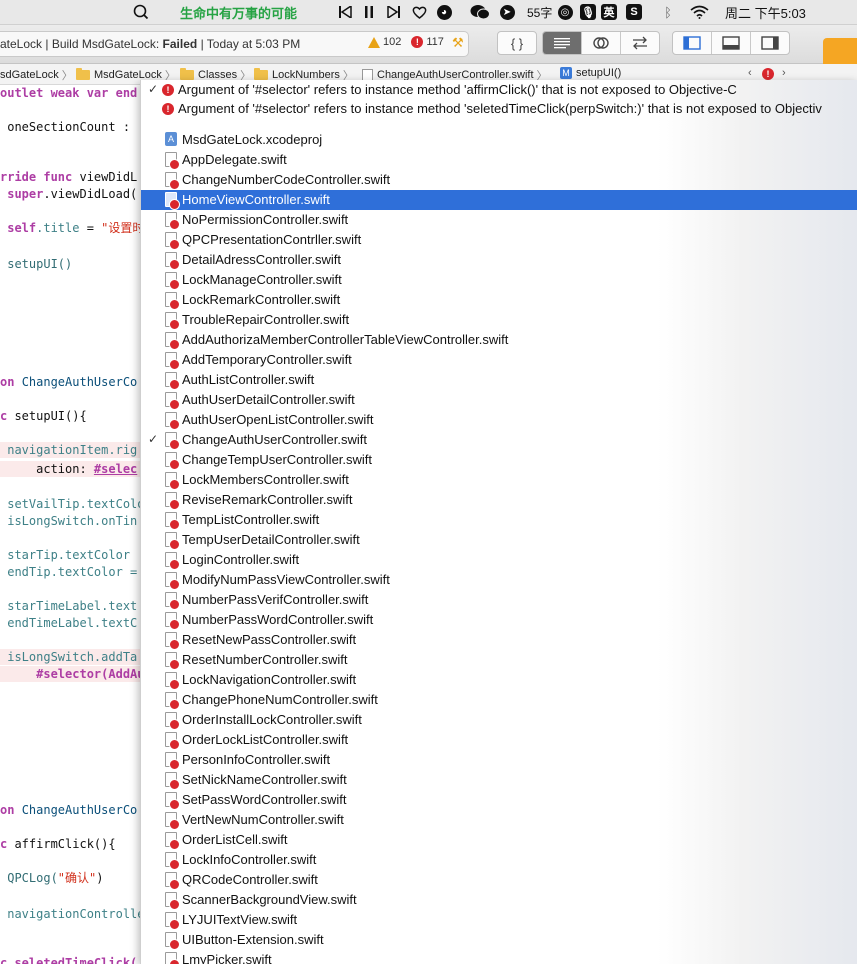 The width and height of the screenshot is (857, 964). Describe the element at coordinates (58, 844) in the screenshot. I see `code-line: c affirmClick(){` at that location.